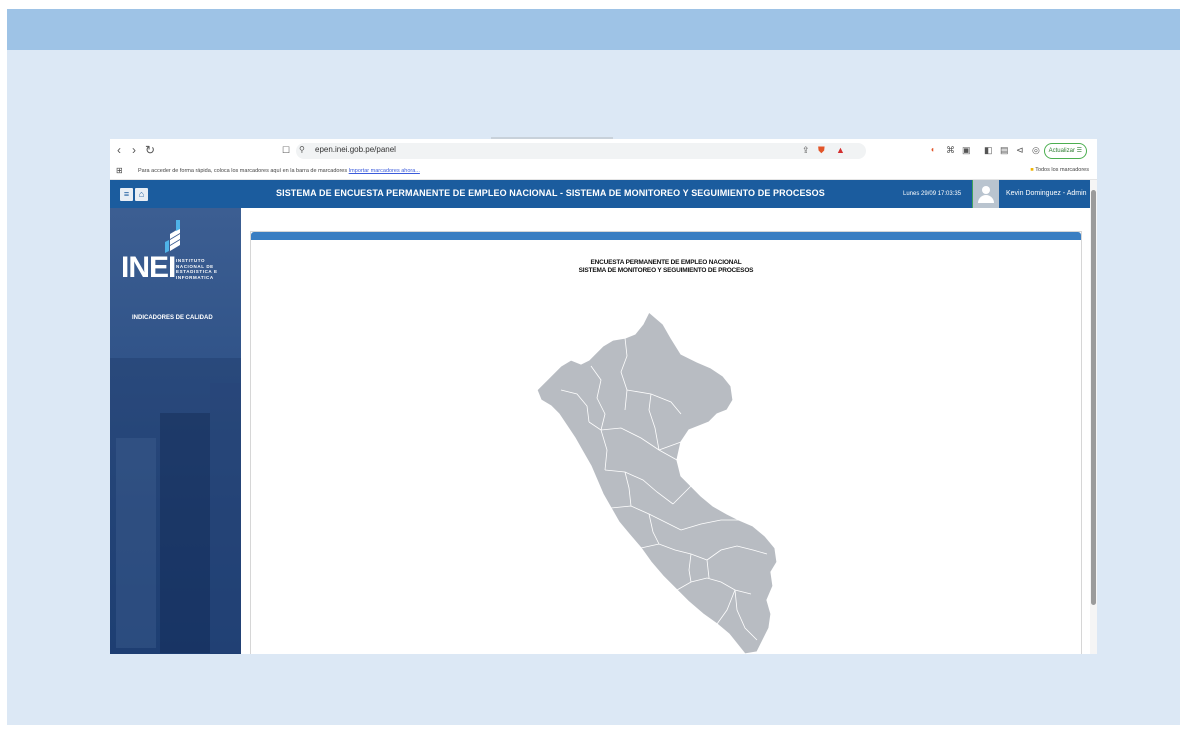 The height and width of the screenshot is (733, 1187). I want to click on reading-icon: ▣, so click(966, 150).